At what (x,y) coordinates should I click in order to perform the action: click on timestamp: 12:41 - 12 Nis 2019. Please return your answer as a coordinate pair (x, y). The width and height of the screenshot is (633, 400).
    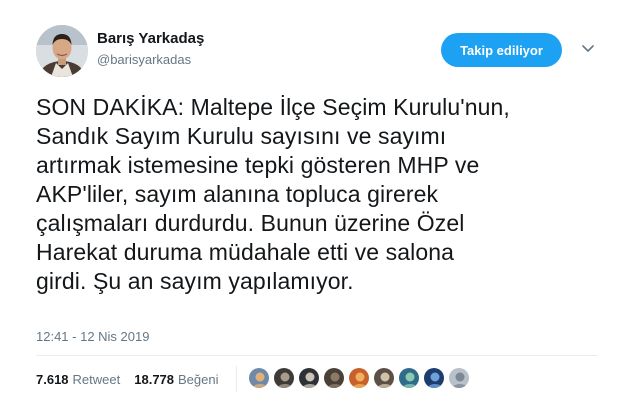
    Looking at the image, I should click on (92, 336).